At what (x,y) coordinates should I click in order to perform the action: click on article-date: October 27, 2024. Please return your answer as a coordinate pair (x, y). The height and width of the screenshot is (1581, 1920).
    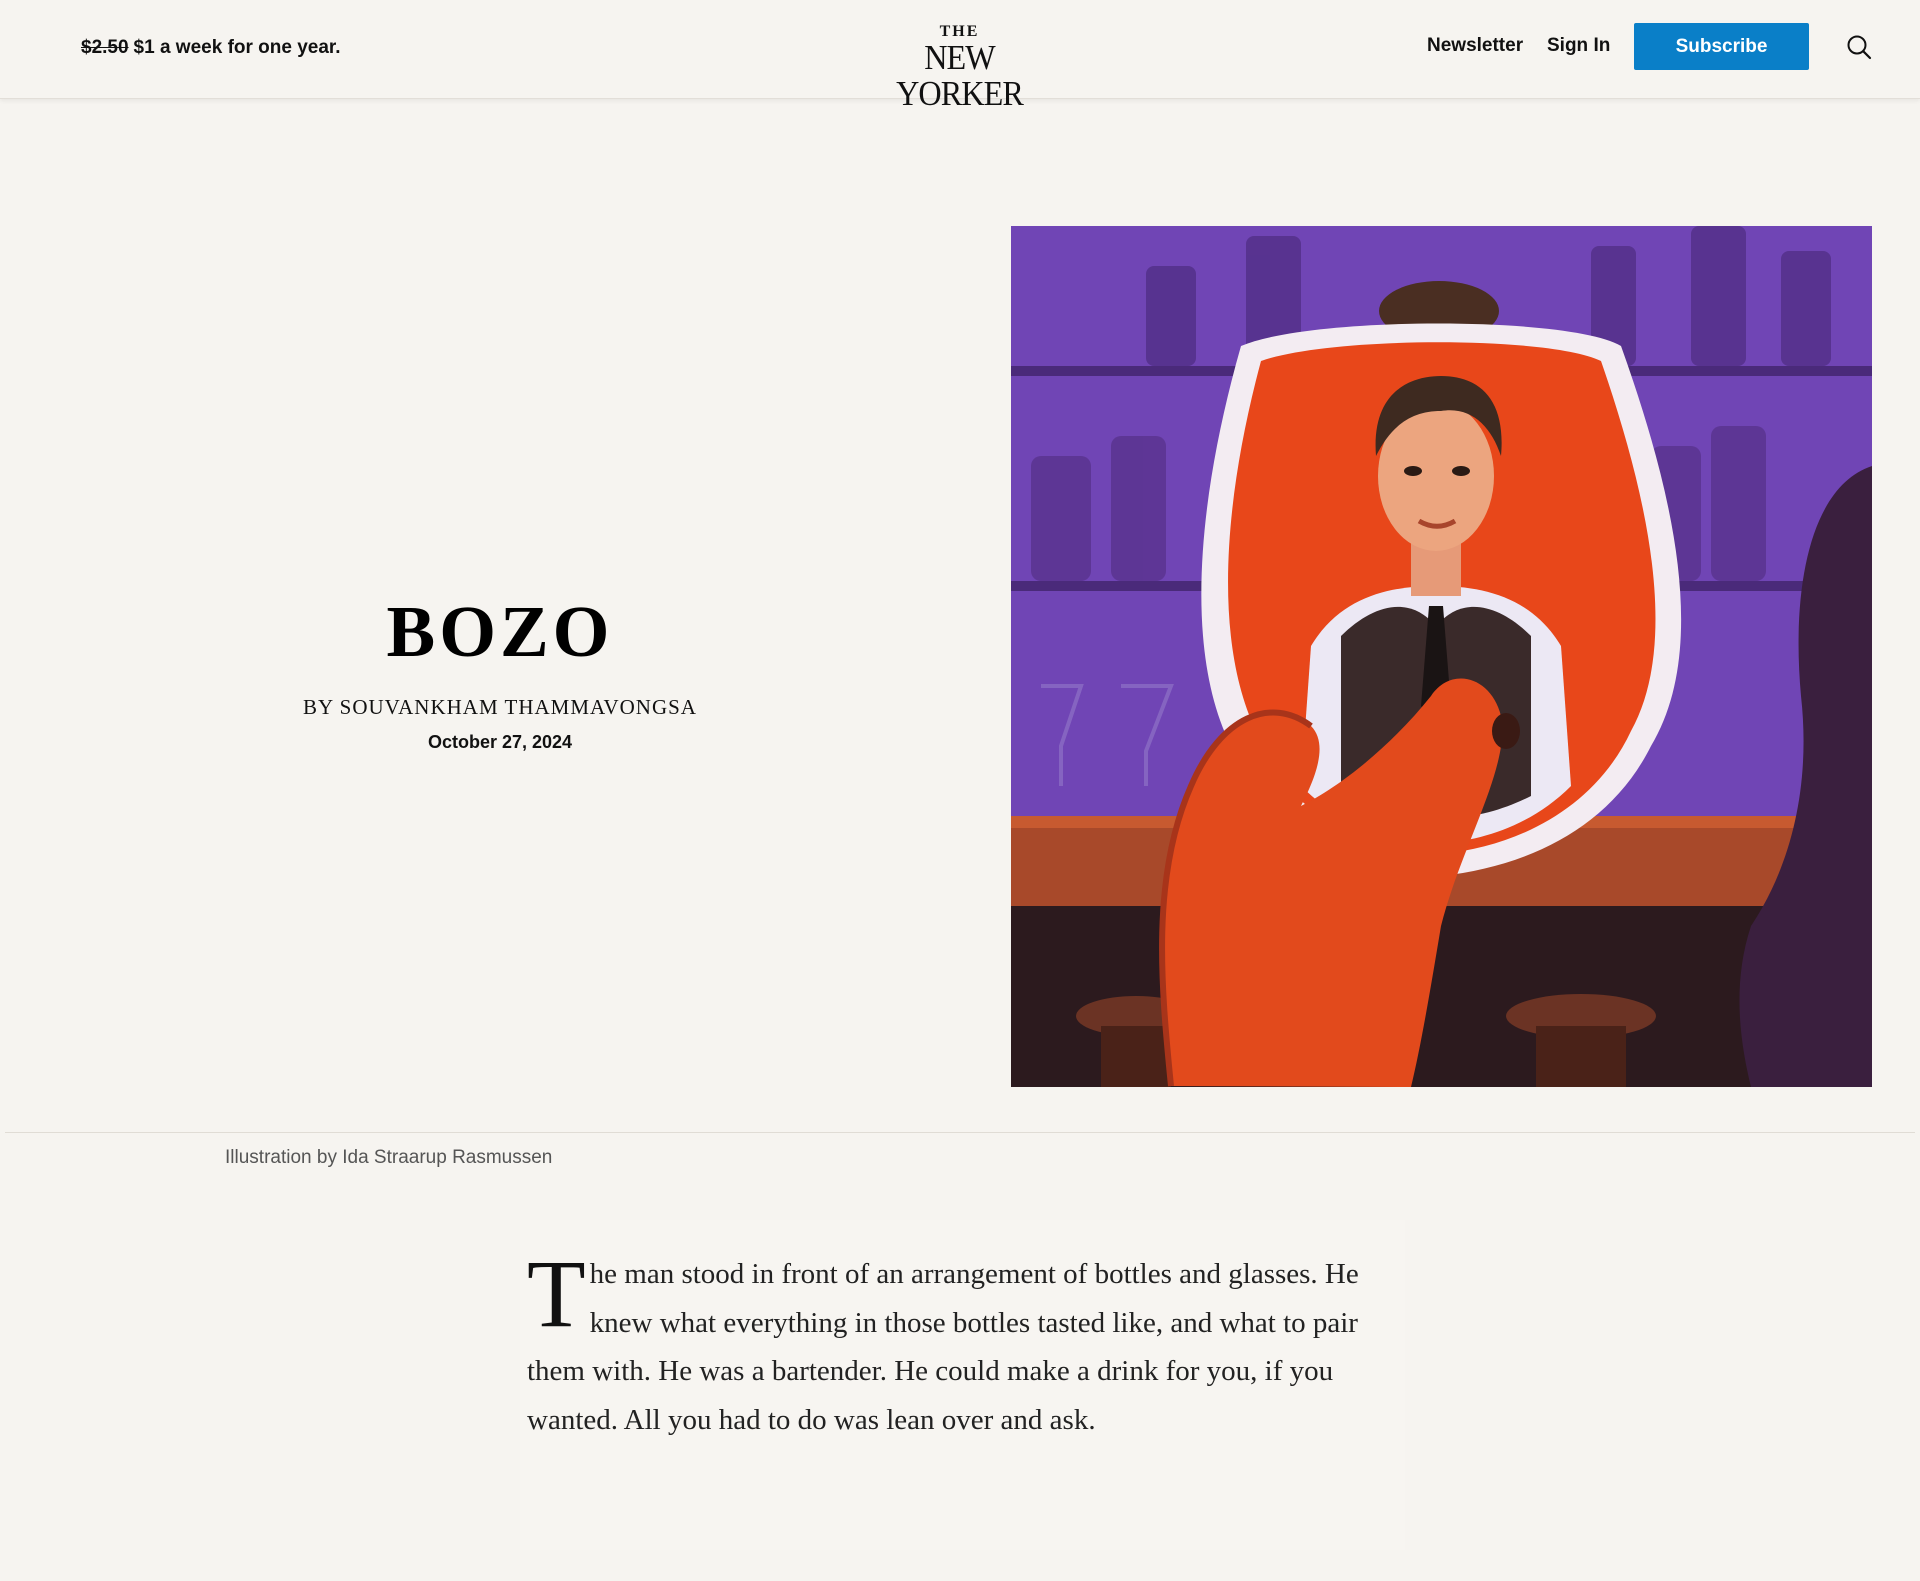
    Looking at the image, I should click on (500, 742).